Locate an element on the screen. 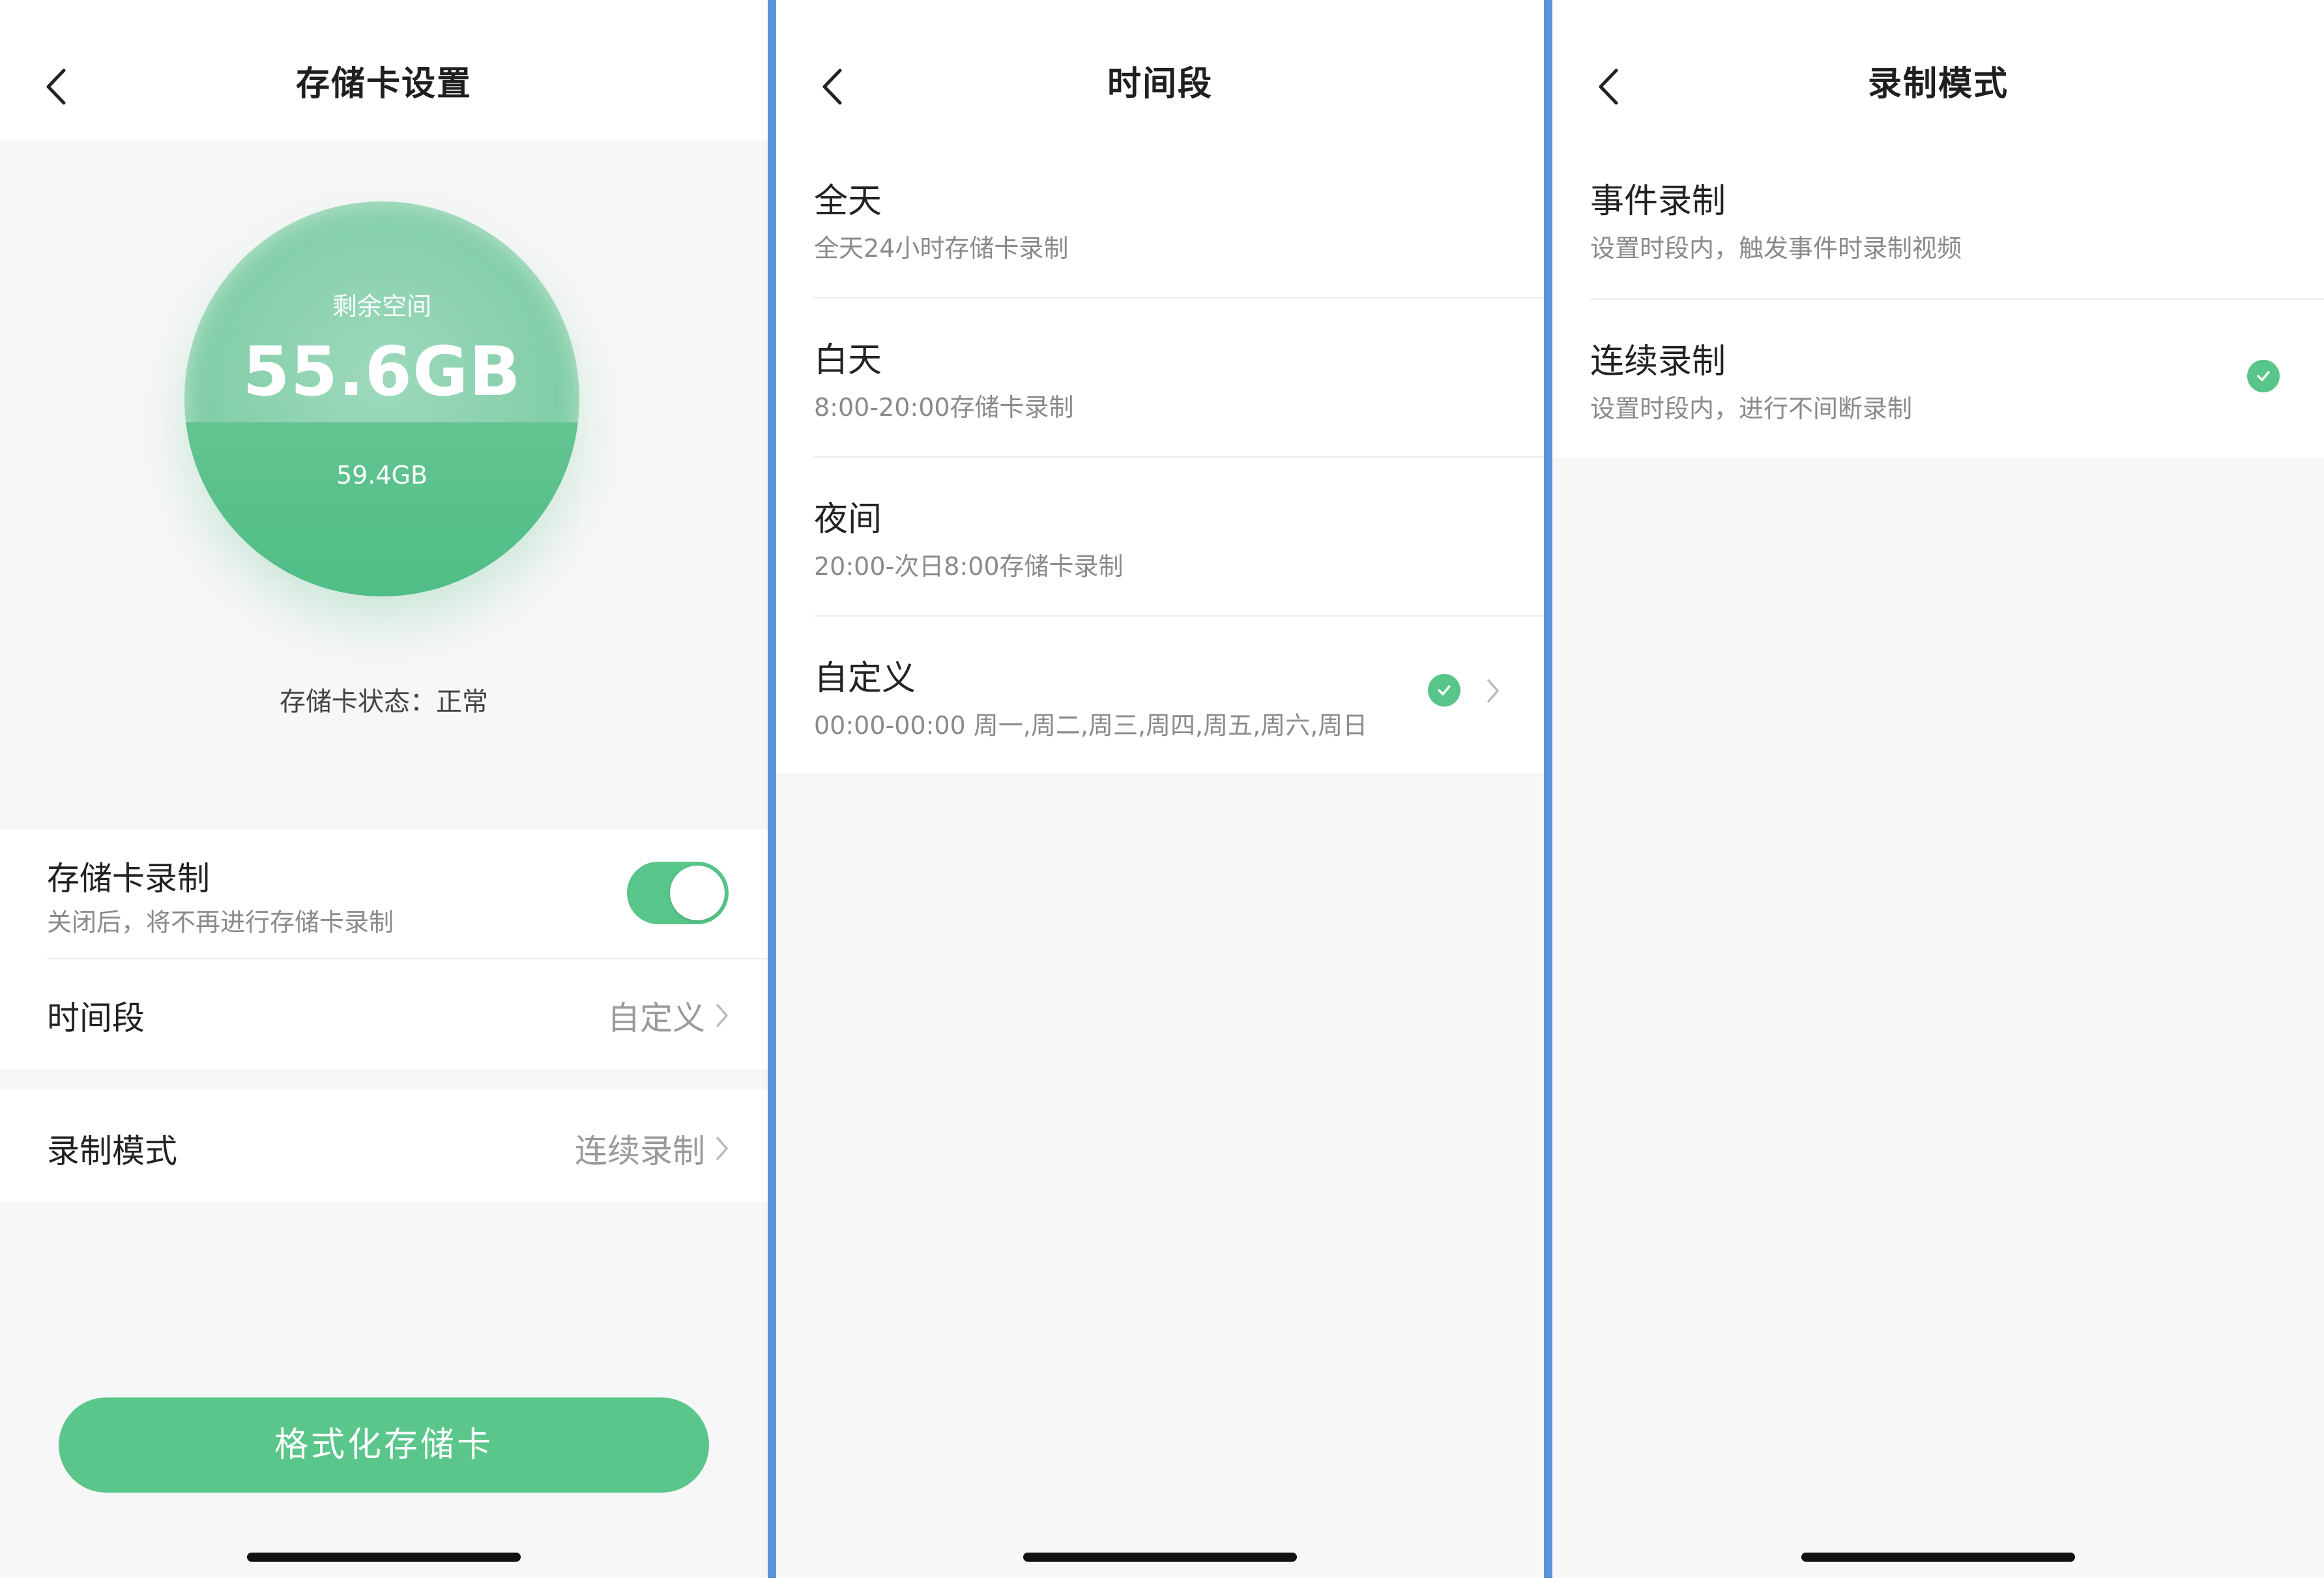  settings-group-mode: 录制模式 连续录制 is located at coordinates (384, 1146).